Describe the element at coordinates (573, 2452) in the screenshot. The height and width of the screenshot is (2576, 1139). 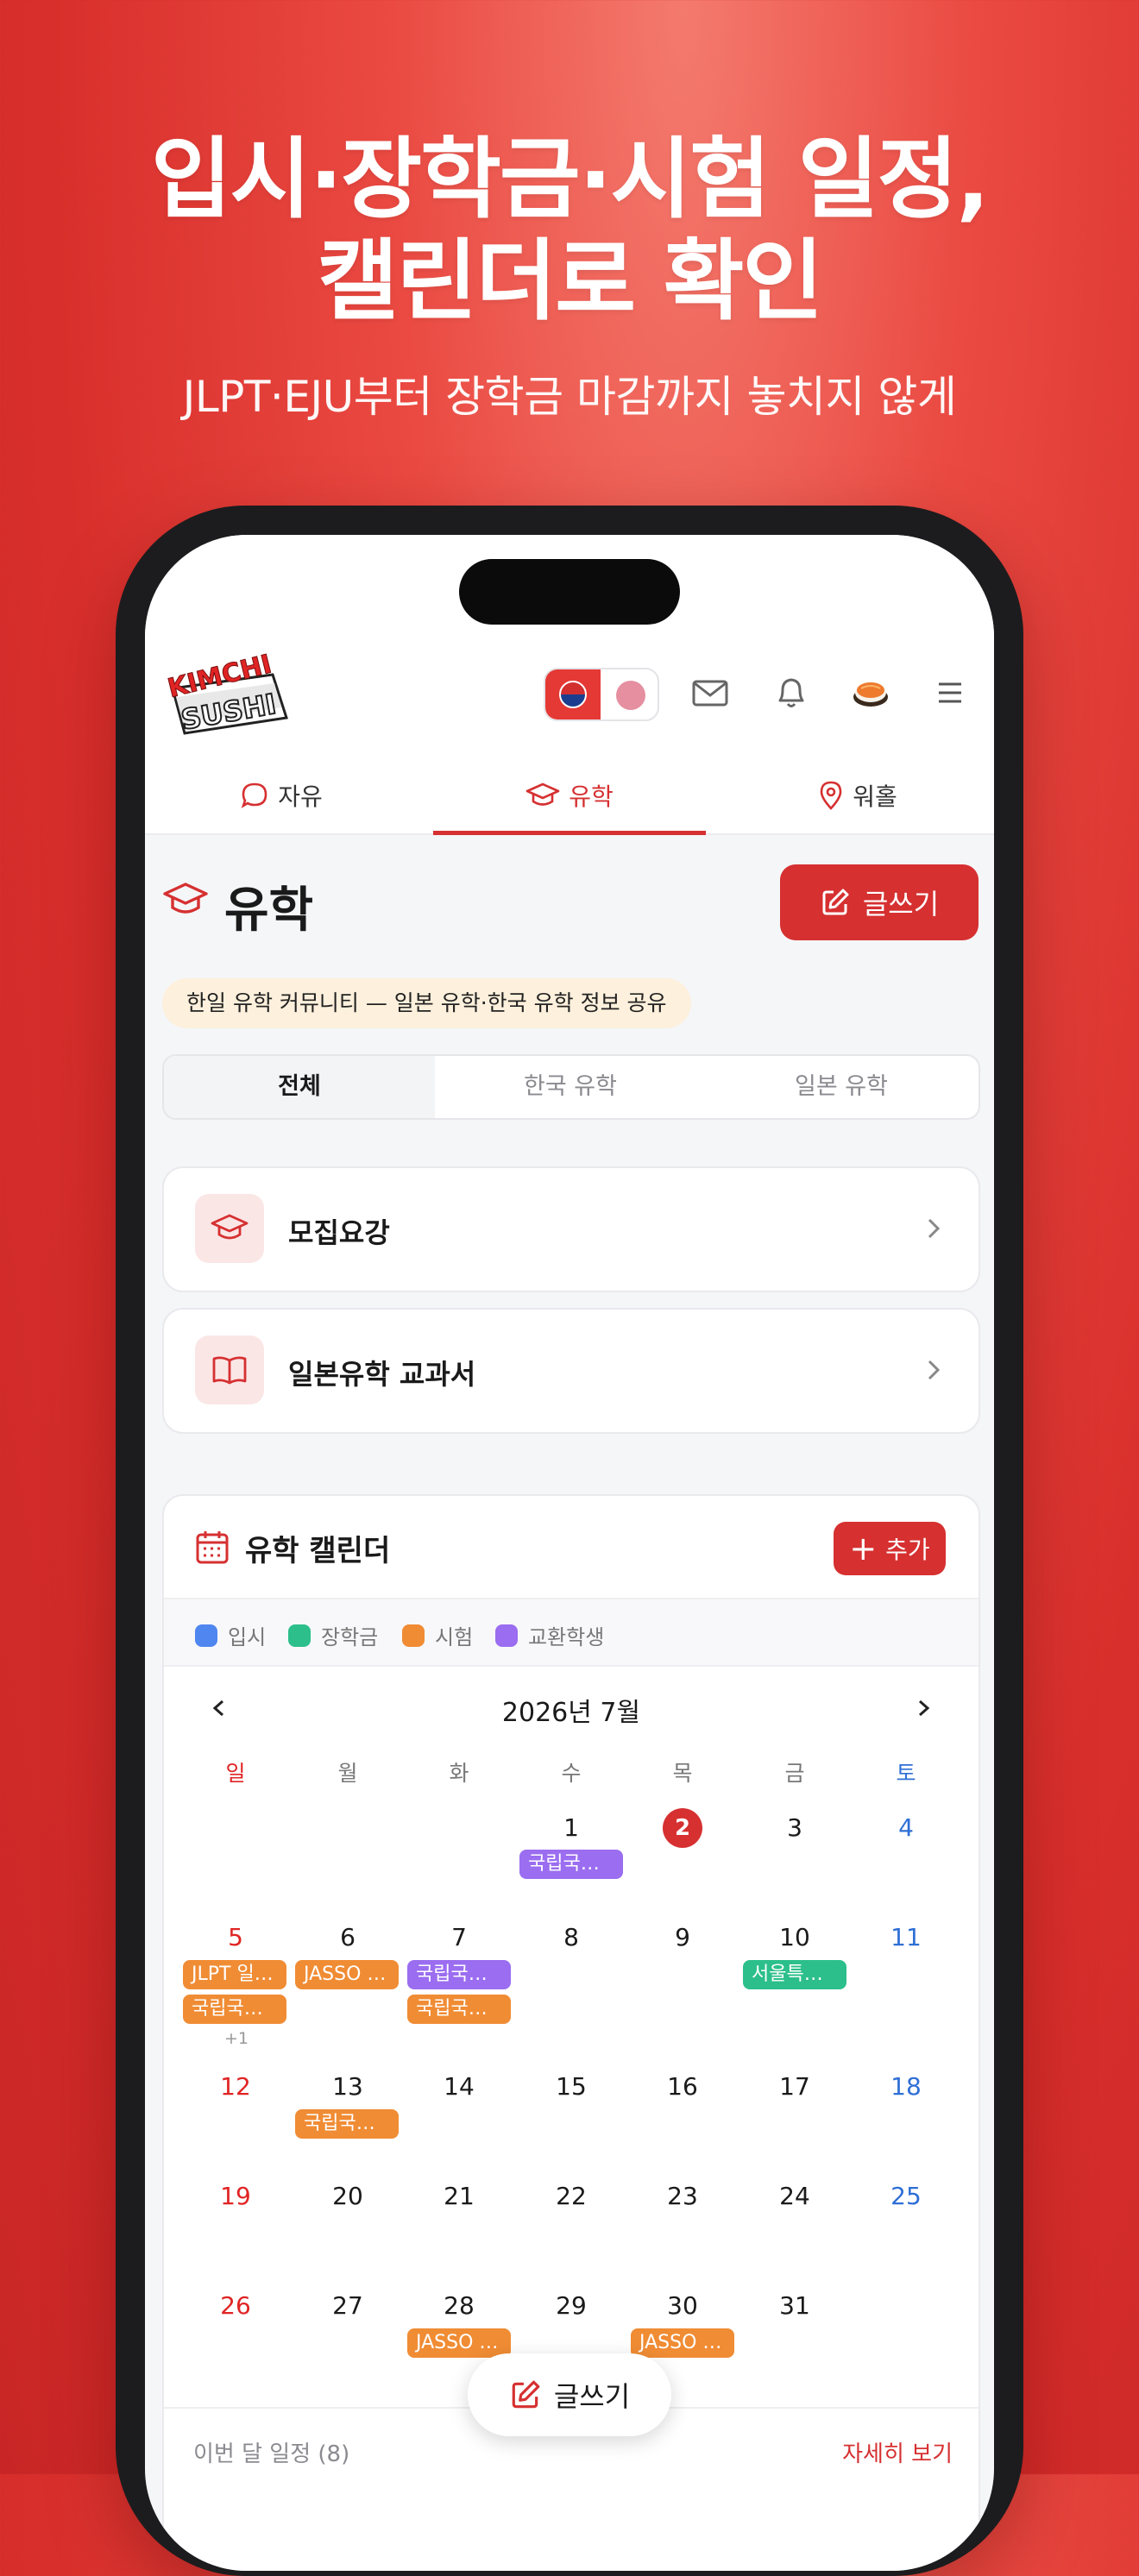
I see `month-summary: 이번 달 일정 (8) 자세히 보기` at that location.